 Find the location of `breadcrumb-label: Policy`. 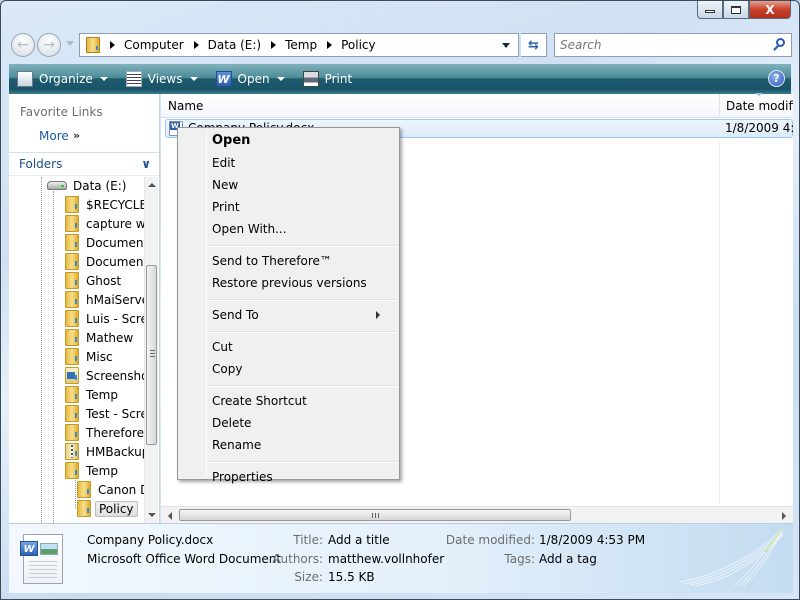

breadcrumb-label: Policy is located at coordinates (358, 45).